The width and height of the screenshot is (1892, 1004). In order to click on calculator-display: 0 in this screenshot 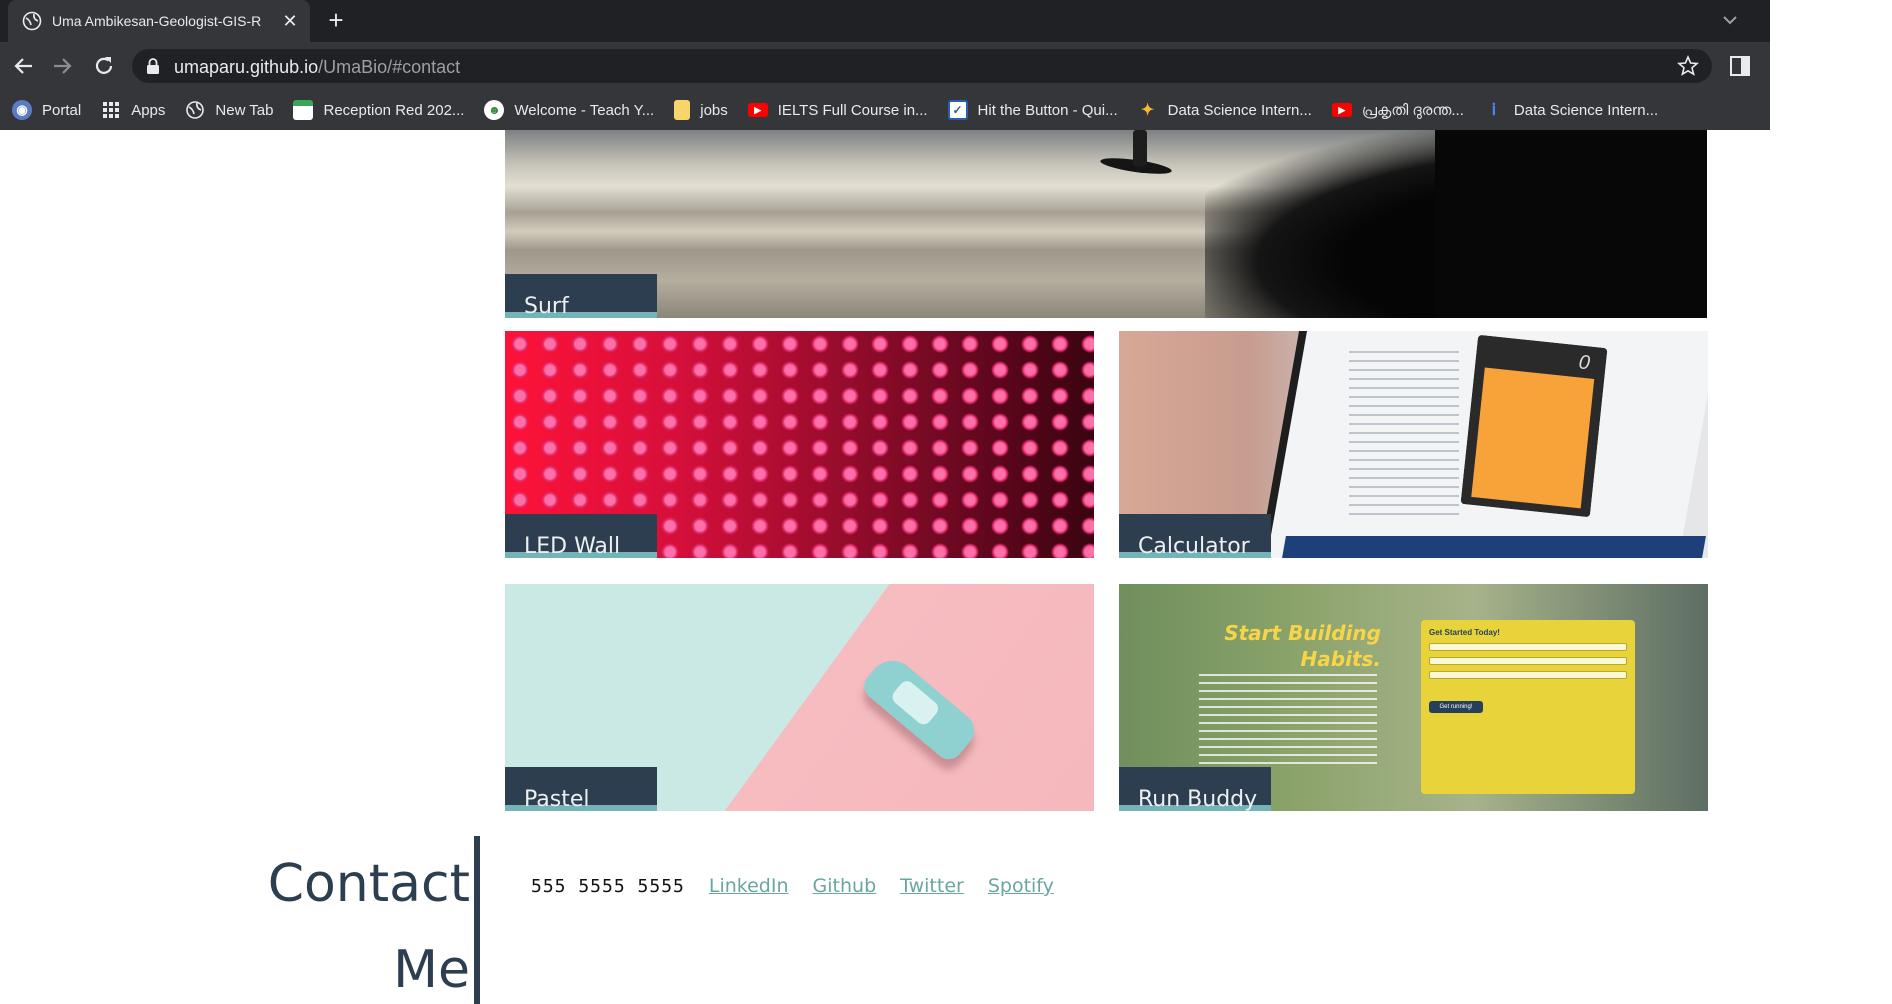, I will do `click(1584, 363)`.